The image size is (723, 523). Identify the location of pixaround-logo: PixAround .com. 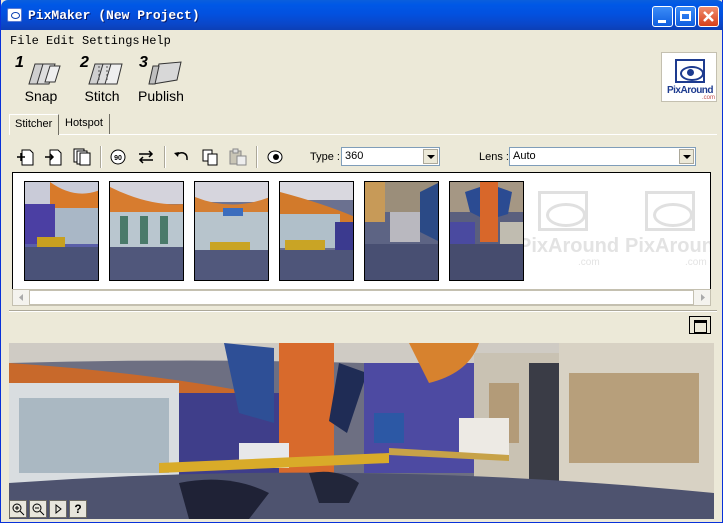
(689, 77).